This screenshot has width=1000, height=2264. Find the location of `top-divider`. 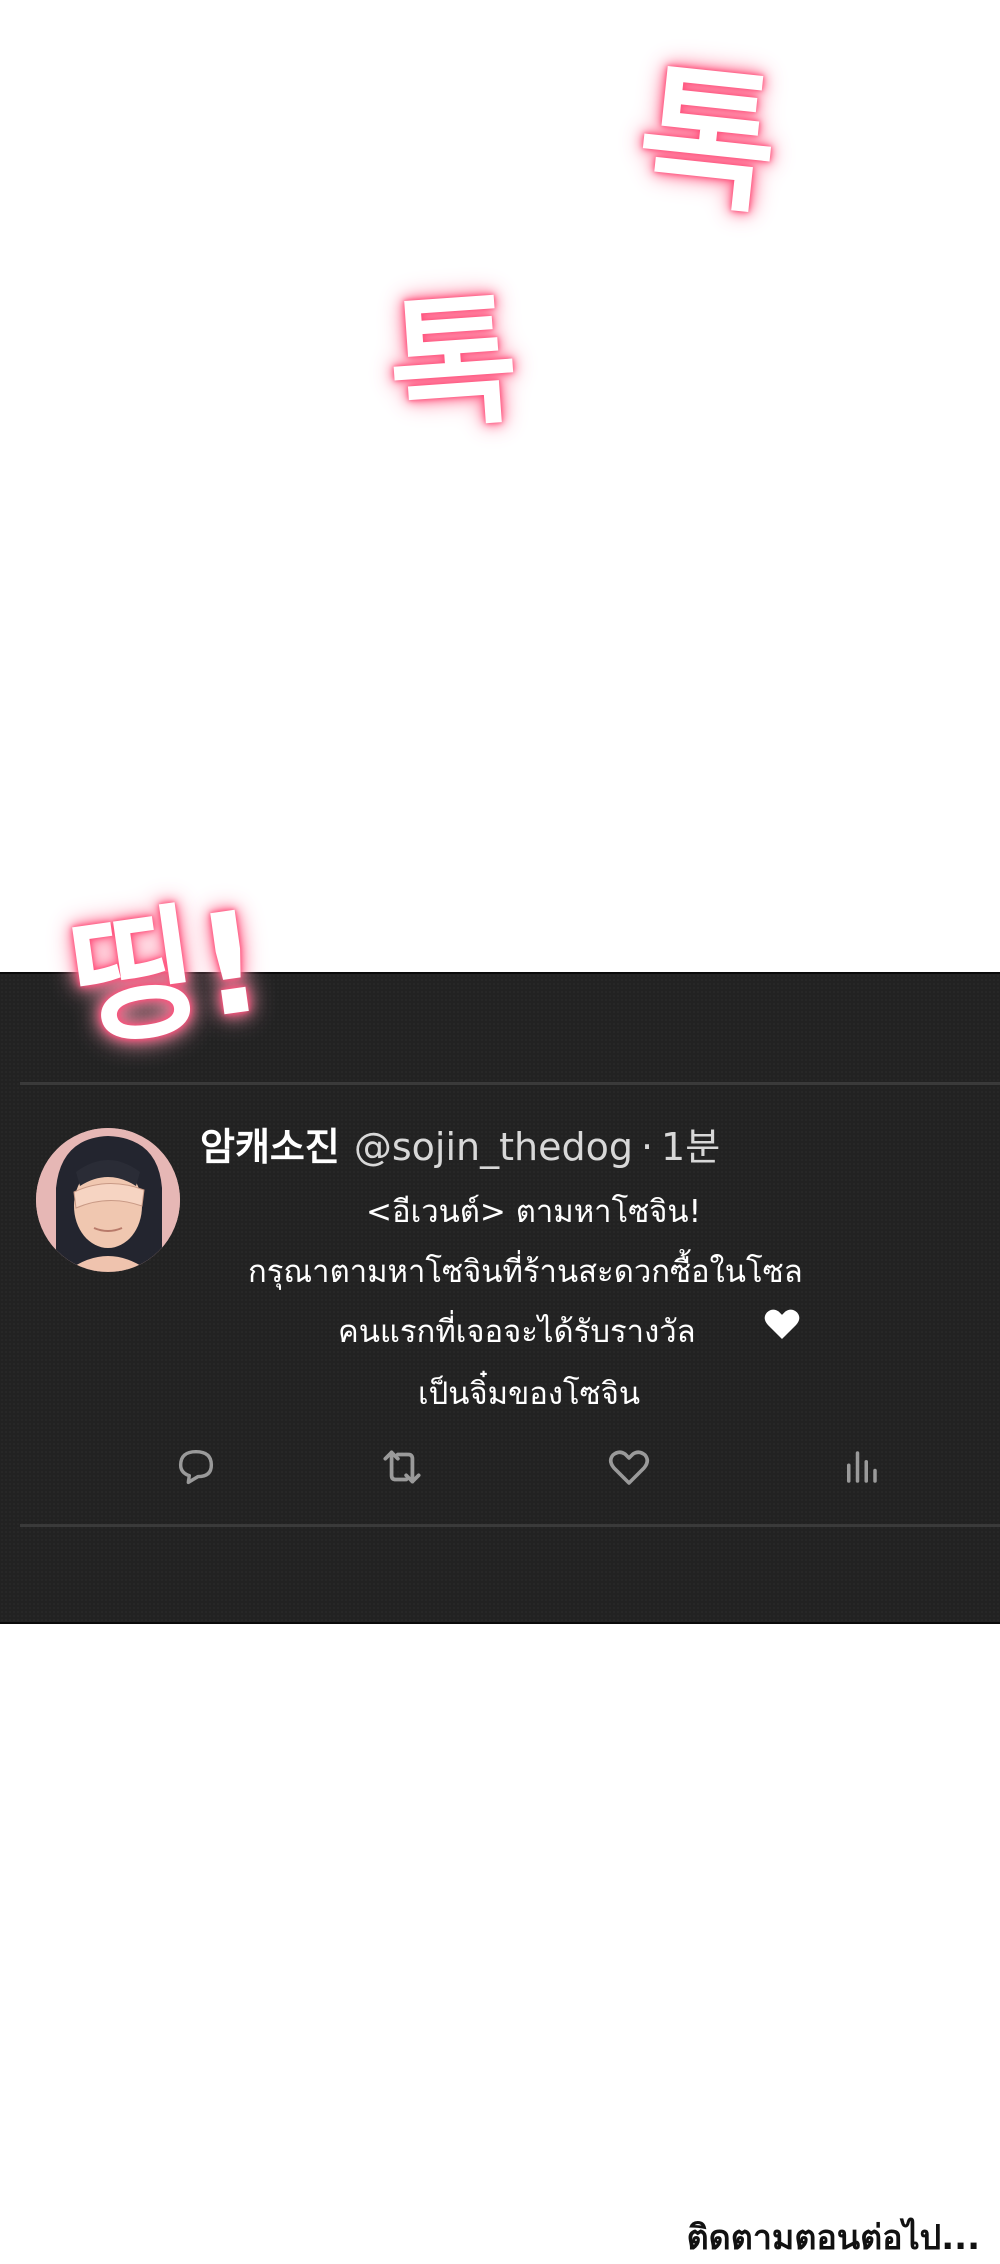

top-divider is located at coordinates (510, 1083).